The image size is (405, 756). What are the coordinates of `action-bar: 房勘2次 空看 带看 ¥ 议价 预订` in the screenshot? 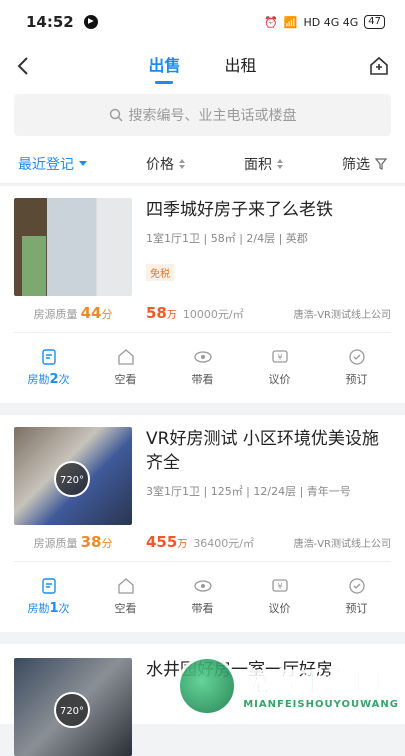 It's located at (202, 368).